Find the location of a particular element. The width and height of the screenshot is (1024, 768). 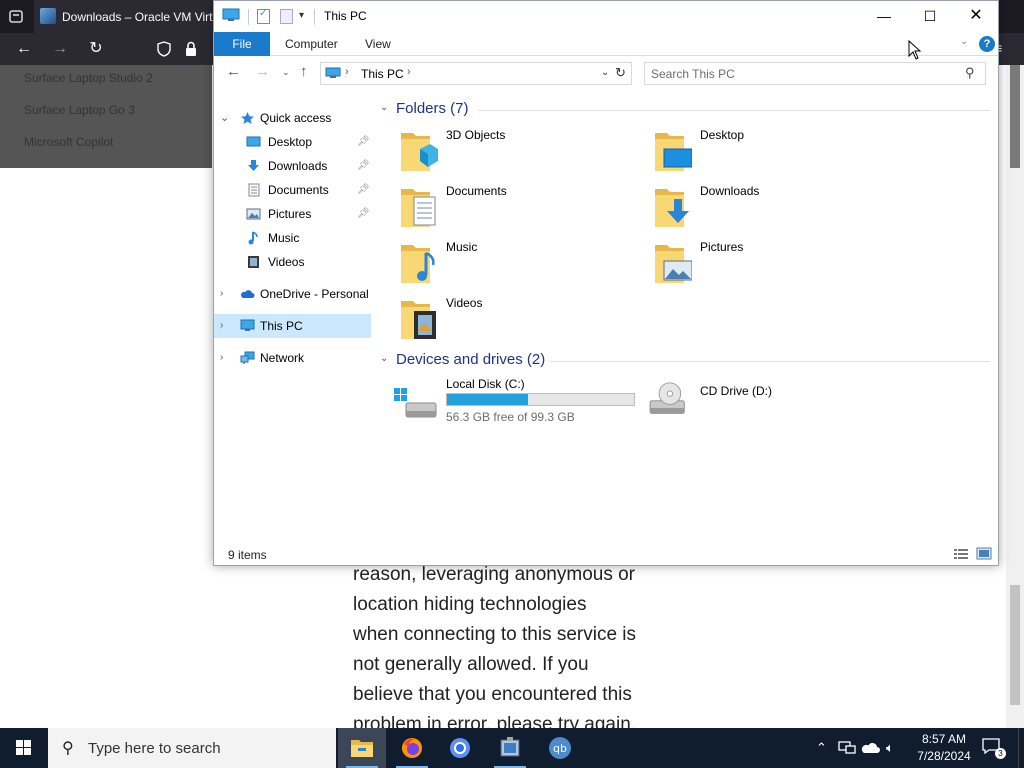

dropdown-item: Surface Laptop Go 3 is located at coordinates (79, 110).